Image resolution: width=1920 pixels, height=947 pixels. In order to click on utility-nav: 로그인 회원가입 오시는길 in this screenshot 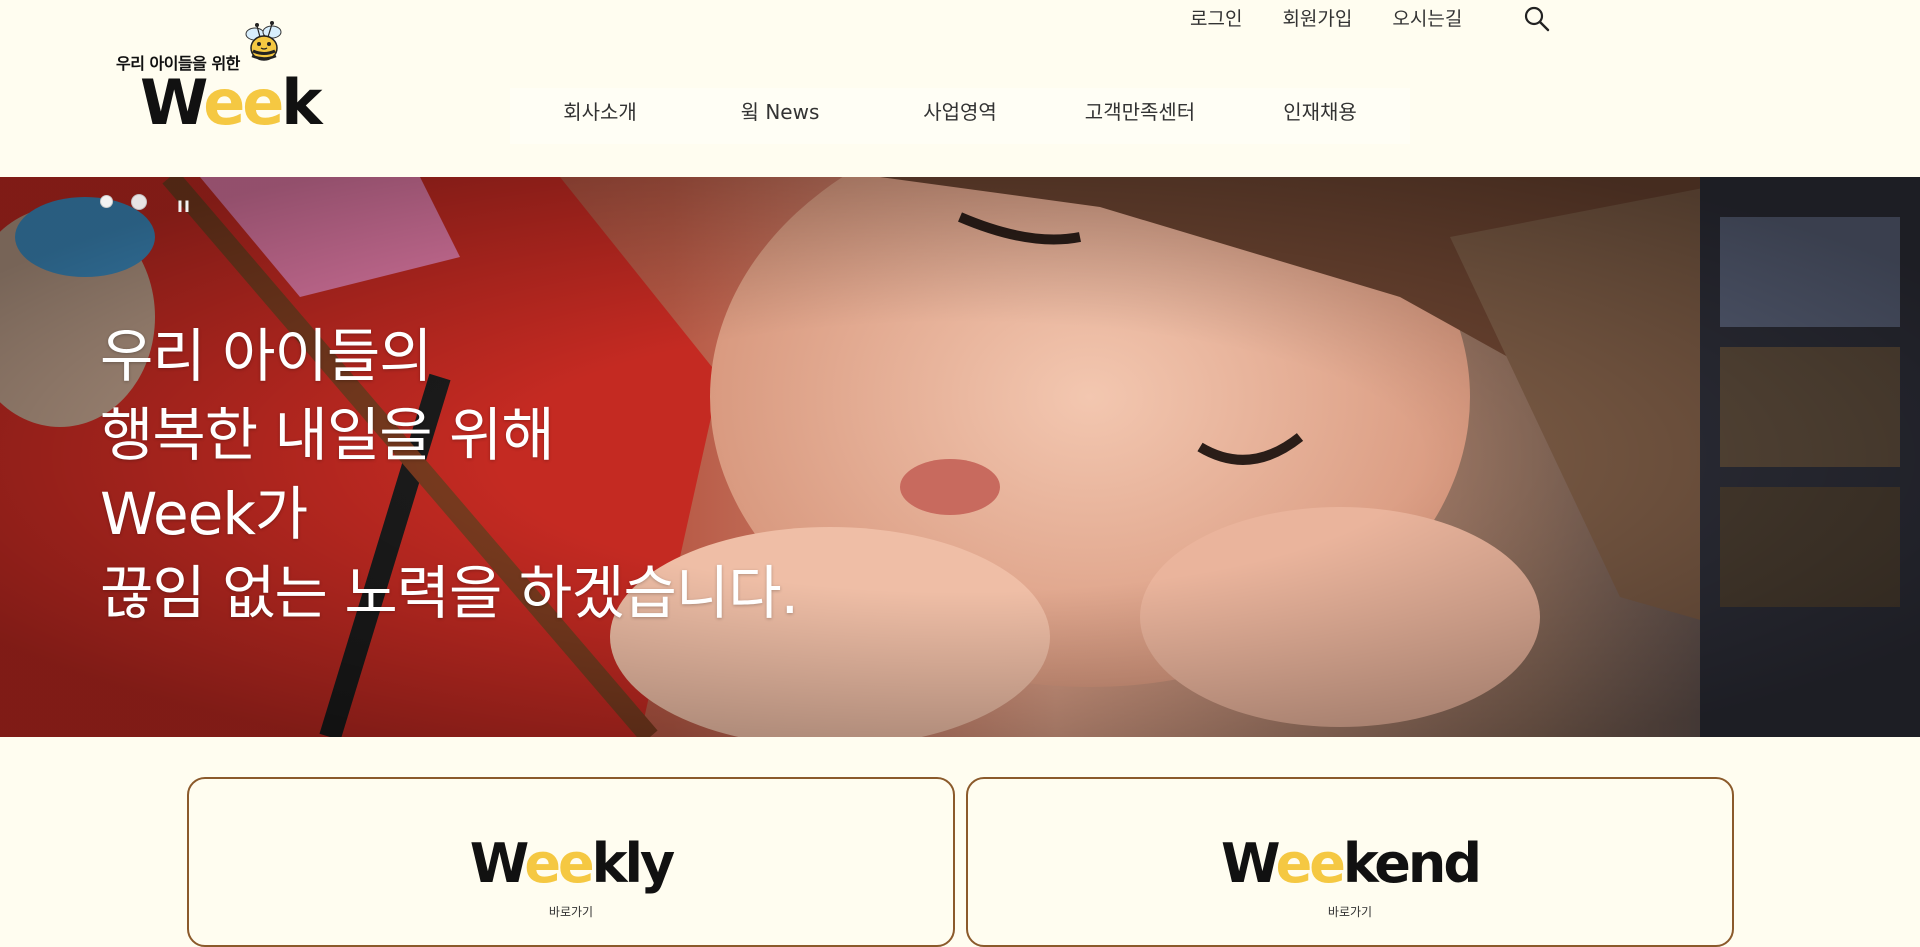, I will do `click(1346, 17)`.